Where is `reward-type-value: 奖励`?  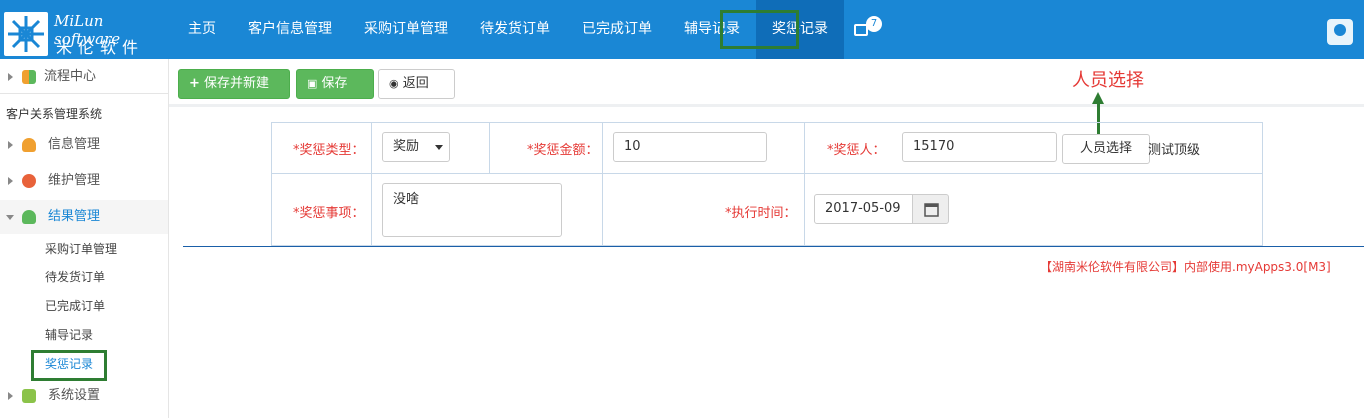
reward-type-value: 奖励 is located at coordinates (406, 146).